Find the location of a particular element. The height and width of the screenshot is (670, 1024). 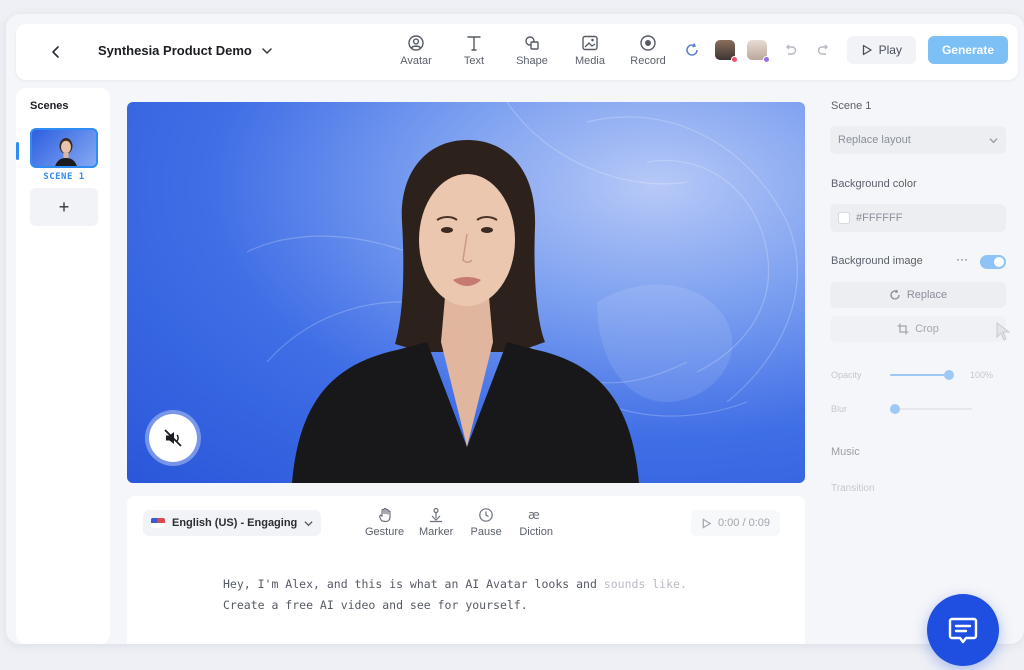

generate-label: Generate is located at coordinates (967, 50).